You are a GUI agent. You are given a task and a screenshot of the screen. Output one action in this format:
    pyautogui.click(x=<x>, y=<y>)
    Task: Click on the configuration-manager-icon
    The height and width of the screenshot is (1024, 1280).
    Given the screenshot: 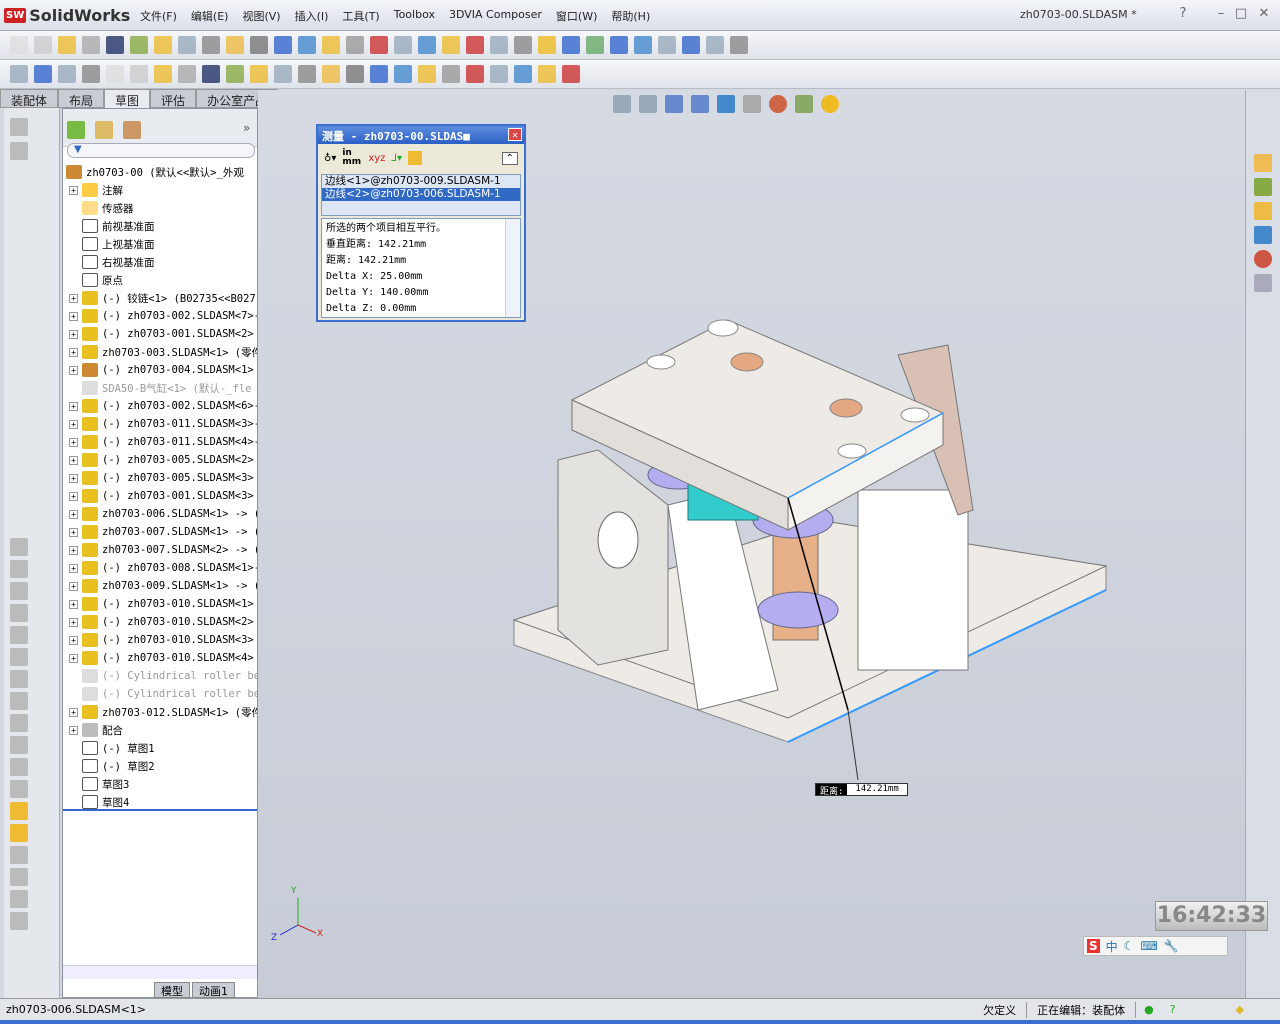 What is the action you would take?
    pyautogui.click(x=132, y=130)
    